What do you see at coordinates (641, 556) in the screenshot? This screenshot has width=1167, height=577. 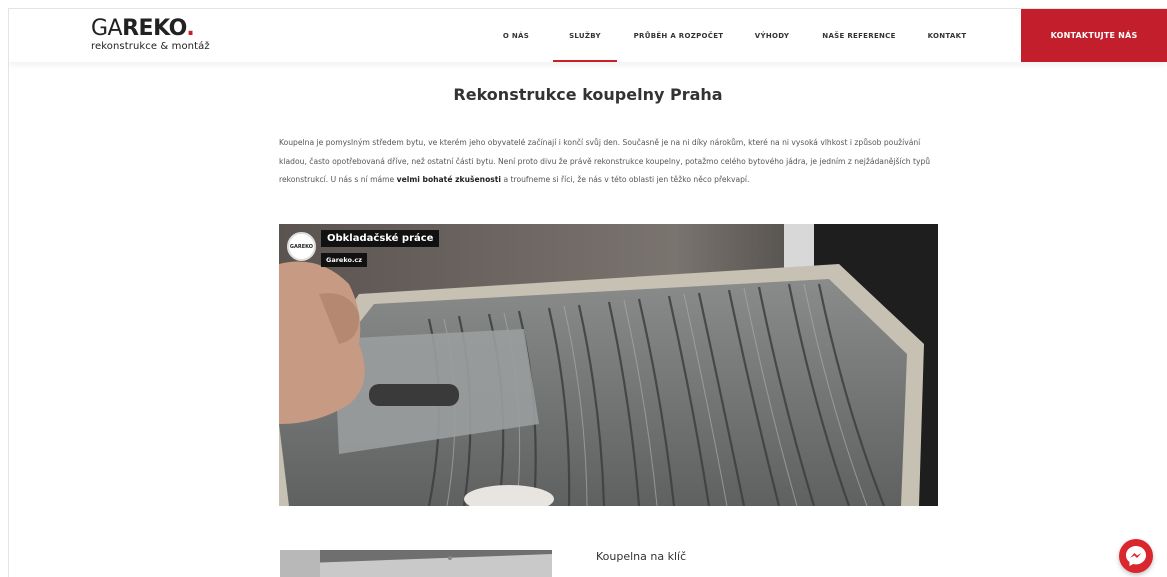 I see `section-subtitle: Koupelna na klíč` at bounding box center [641, 556].